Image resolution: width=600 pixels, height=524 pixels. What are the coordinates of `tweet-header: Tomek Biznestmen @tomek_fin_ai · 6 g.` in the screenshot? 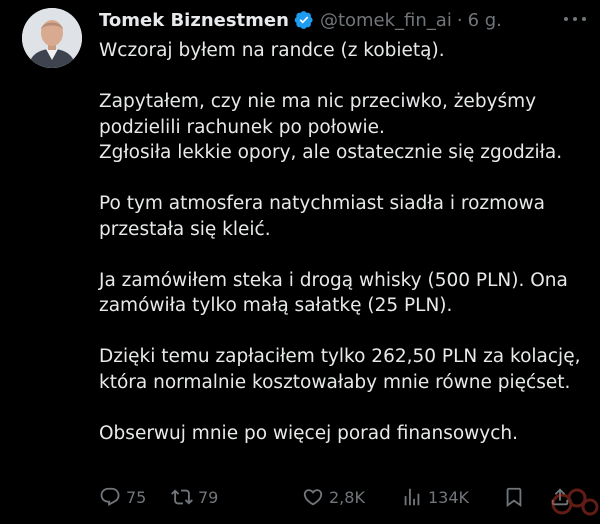 It's located at (343, 20).